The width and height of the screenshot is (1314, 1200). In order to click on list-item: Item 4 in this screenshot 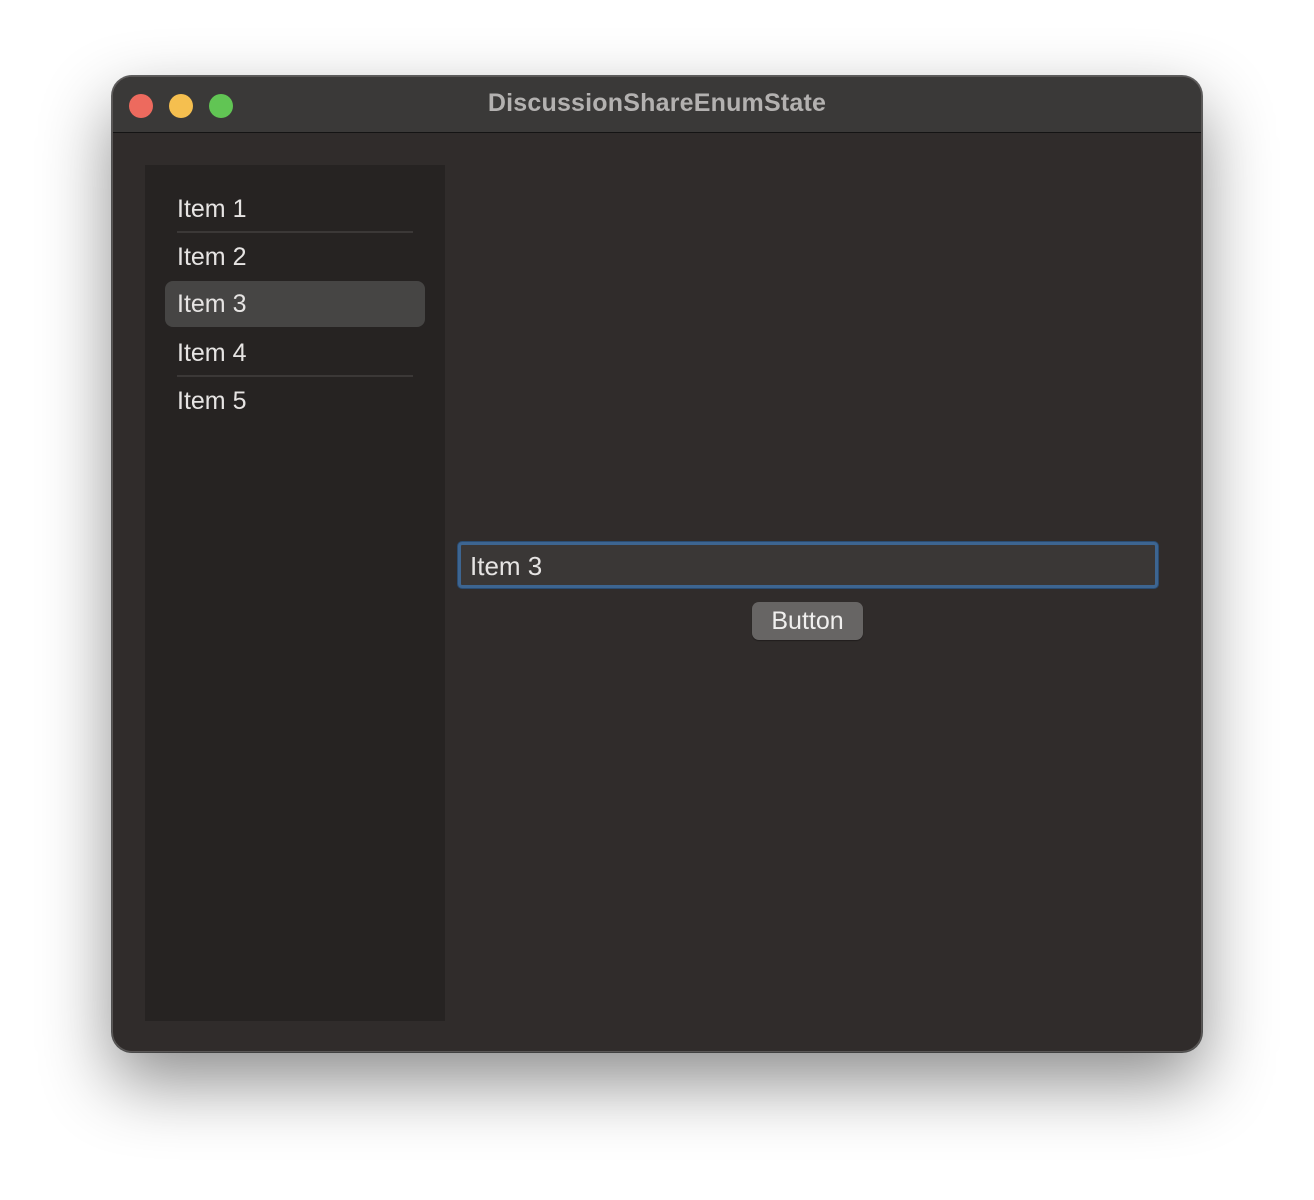, I will do `click(295, 353)`.